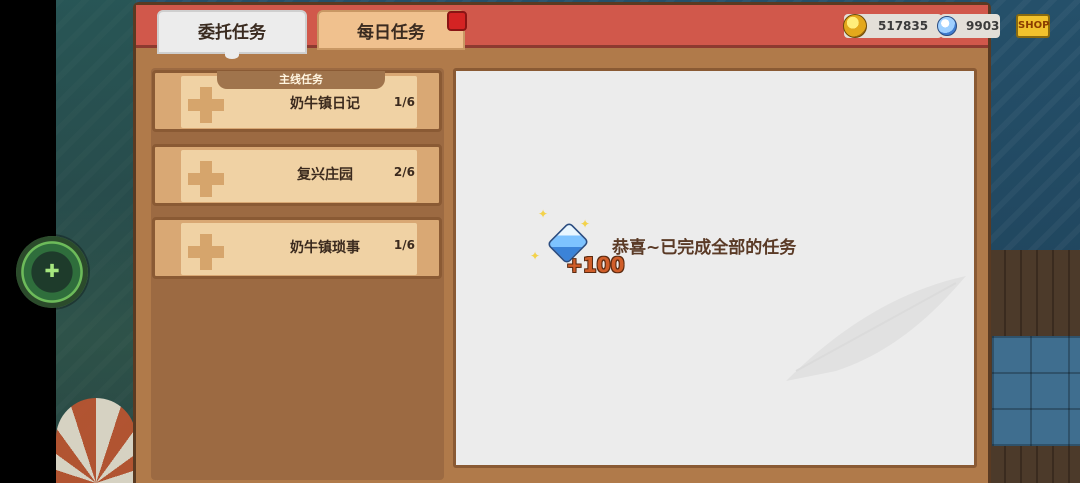 The height and width of the screenshot is (483, 1080). What do you see at coordinates (457, 21) in the screenshot?
I see `notification-dot` at bounding box center [457, 21].